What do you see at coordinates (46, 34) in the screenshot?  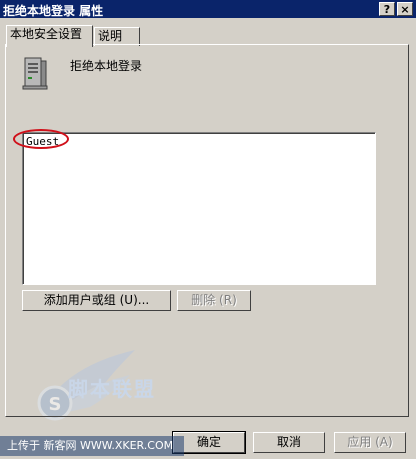 I see `tab-local-security-setting-label: 本地安全设置` at bounding box center [46, 34].